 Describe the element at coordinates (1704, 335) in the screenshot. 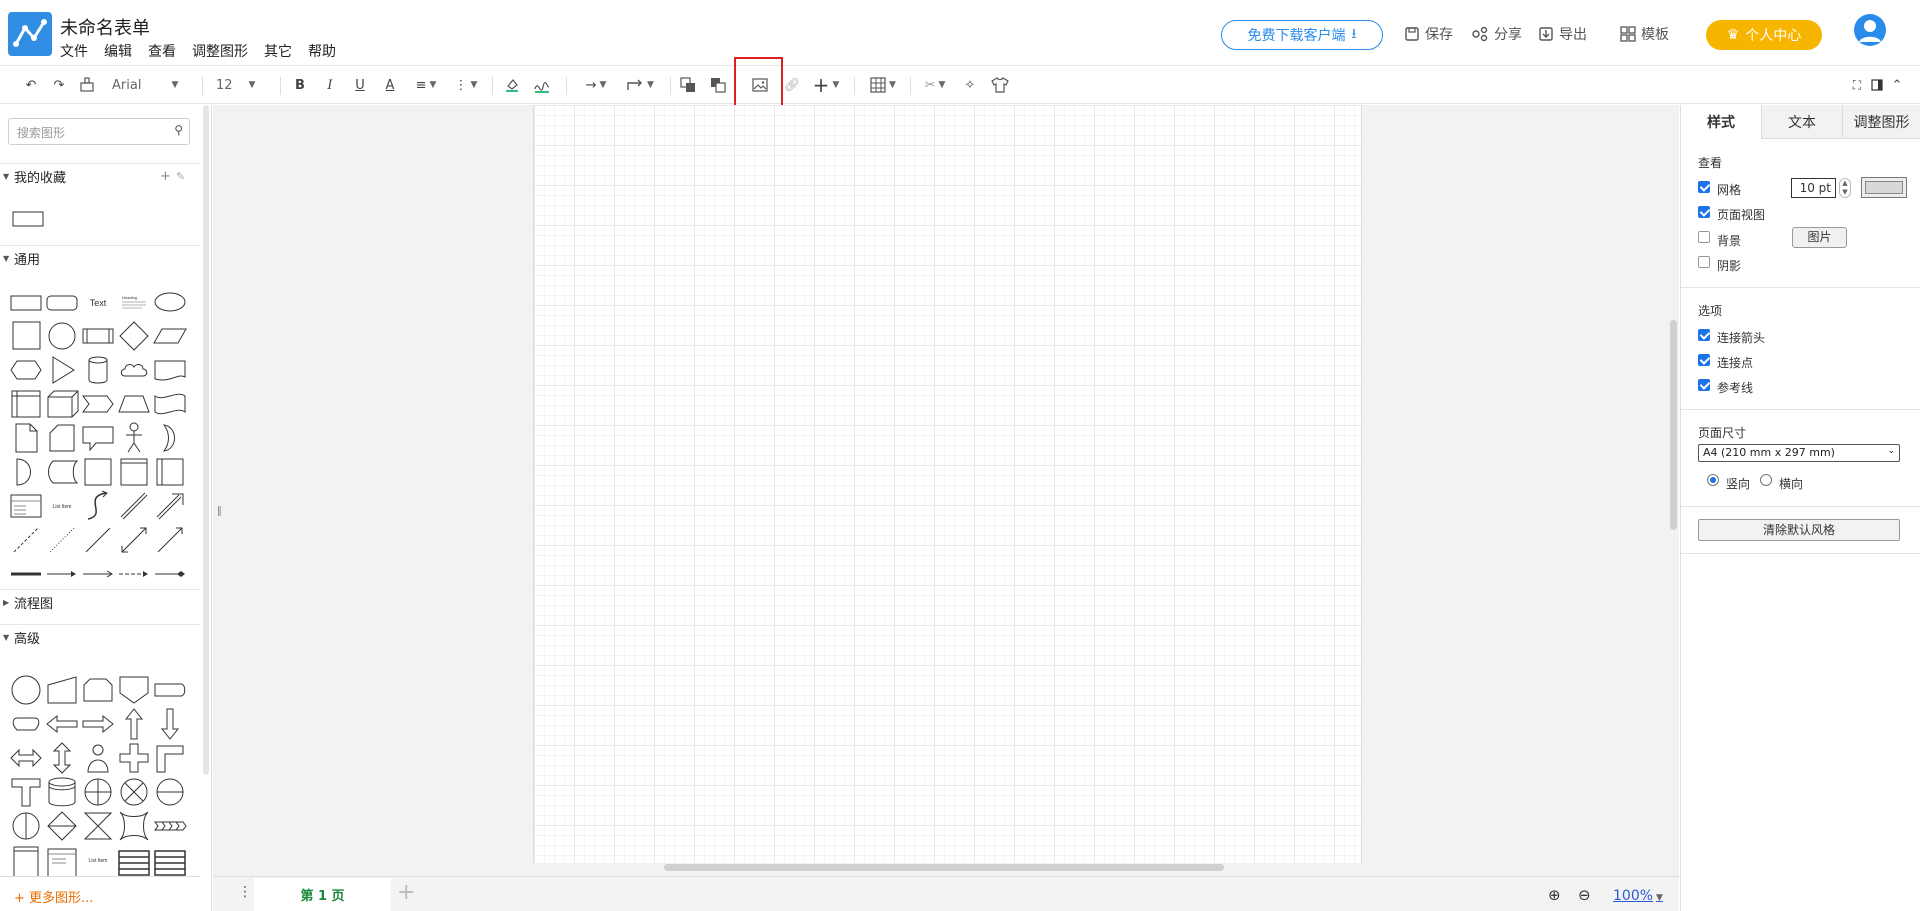

I see `connect-arrows-checkbox` at that location.